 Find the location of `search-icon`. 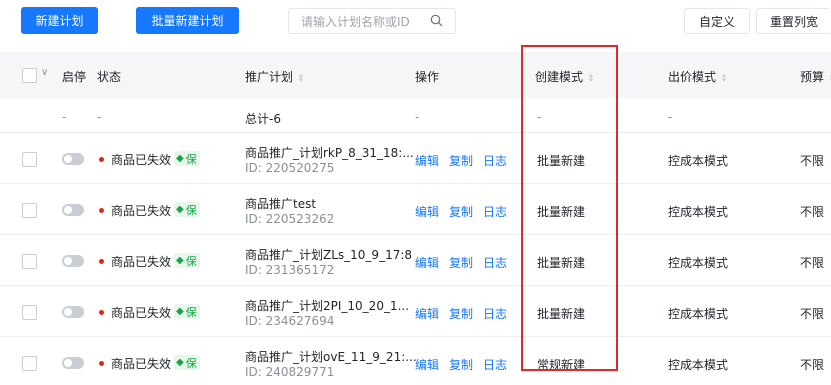

search-icon is located at coordinates (436, 22).